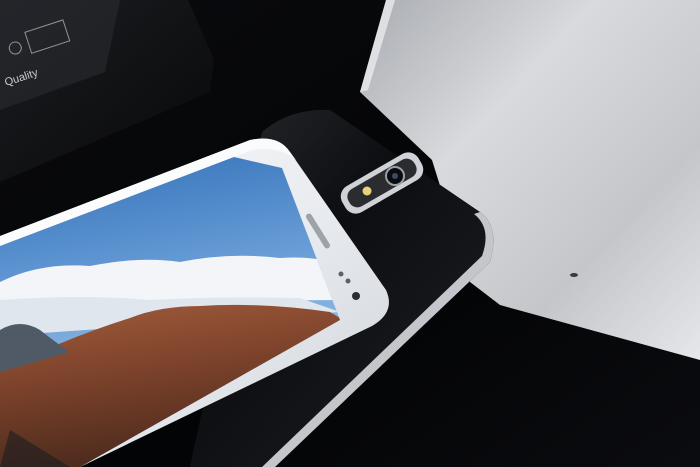  I want to click on flash-icon, so click(367, 191).